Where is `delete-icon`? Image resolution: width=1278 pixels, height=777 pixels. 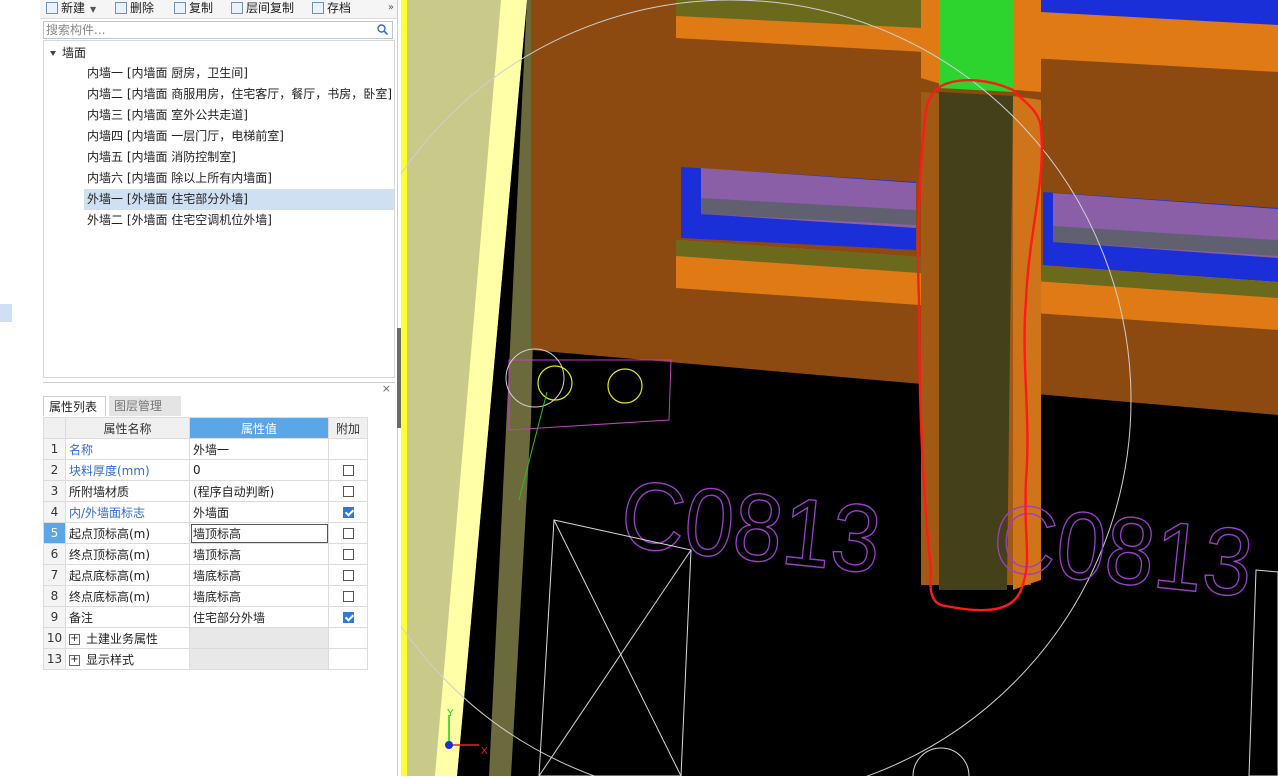 delete-icon is located at coordinates (121, 8).